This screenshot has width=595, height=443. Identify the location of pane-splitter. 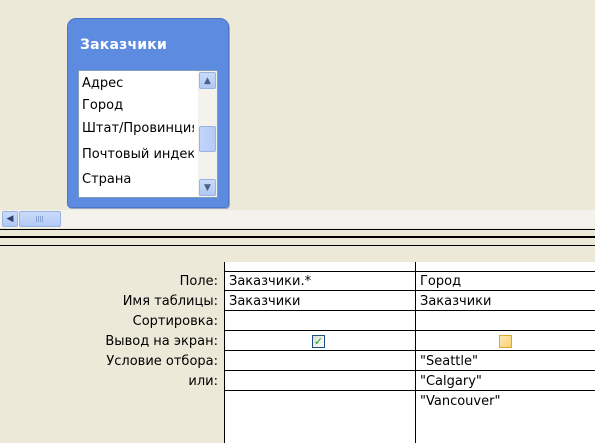
(297, 237).